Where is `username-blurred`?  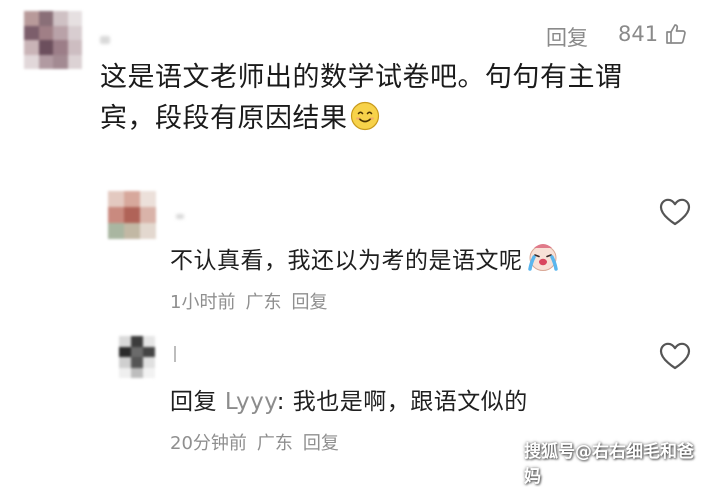
username-blurred is located at coordinates (105, 40).